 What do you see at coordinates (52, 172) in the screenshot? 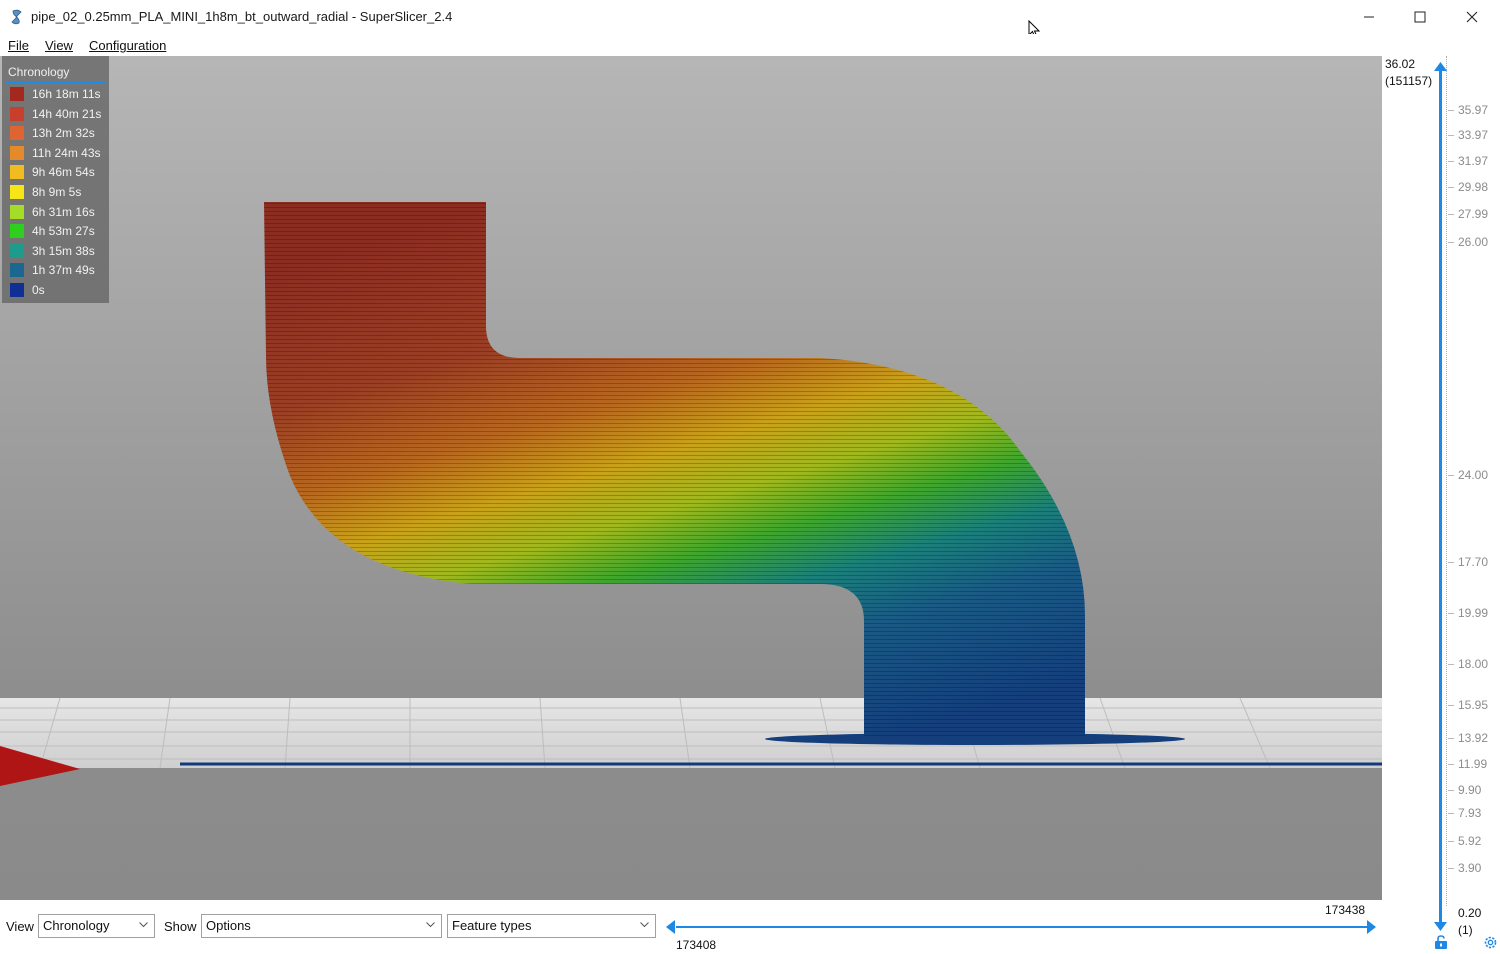
I see `legend-item: 9h 46m 54s` at bounding box center [52, 172].